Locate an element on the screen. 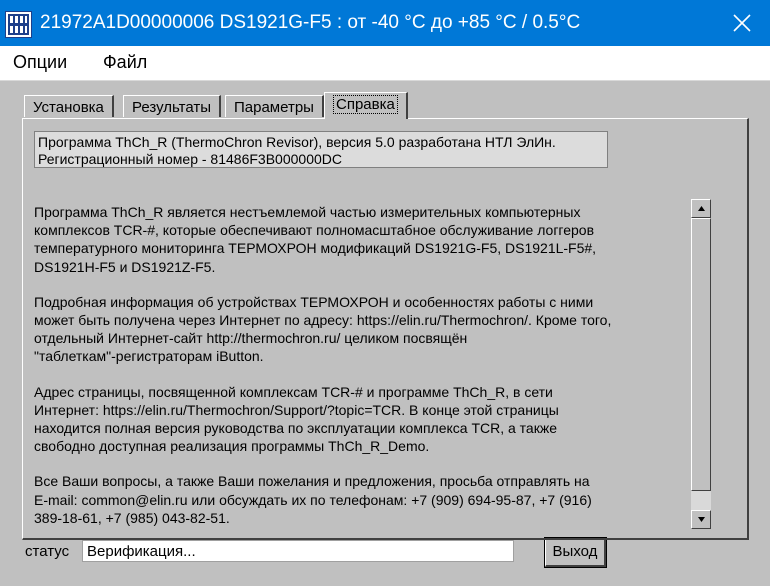  status-label: статус is located at coordinates (47, 551).